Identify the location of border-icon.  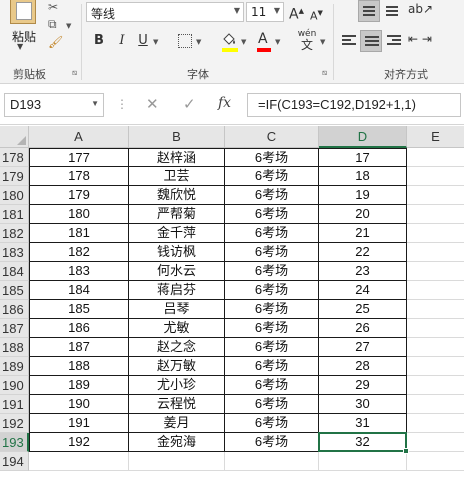
(185, 41).